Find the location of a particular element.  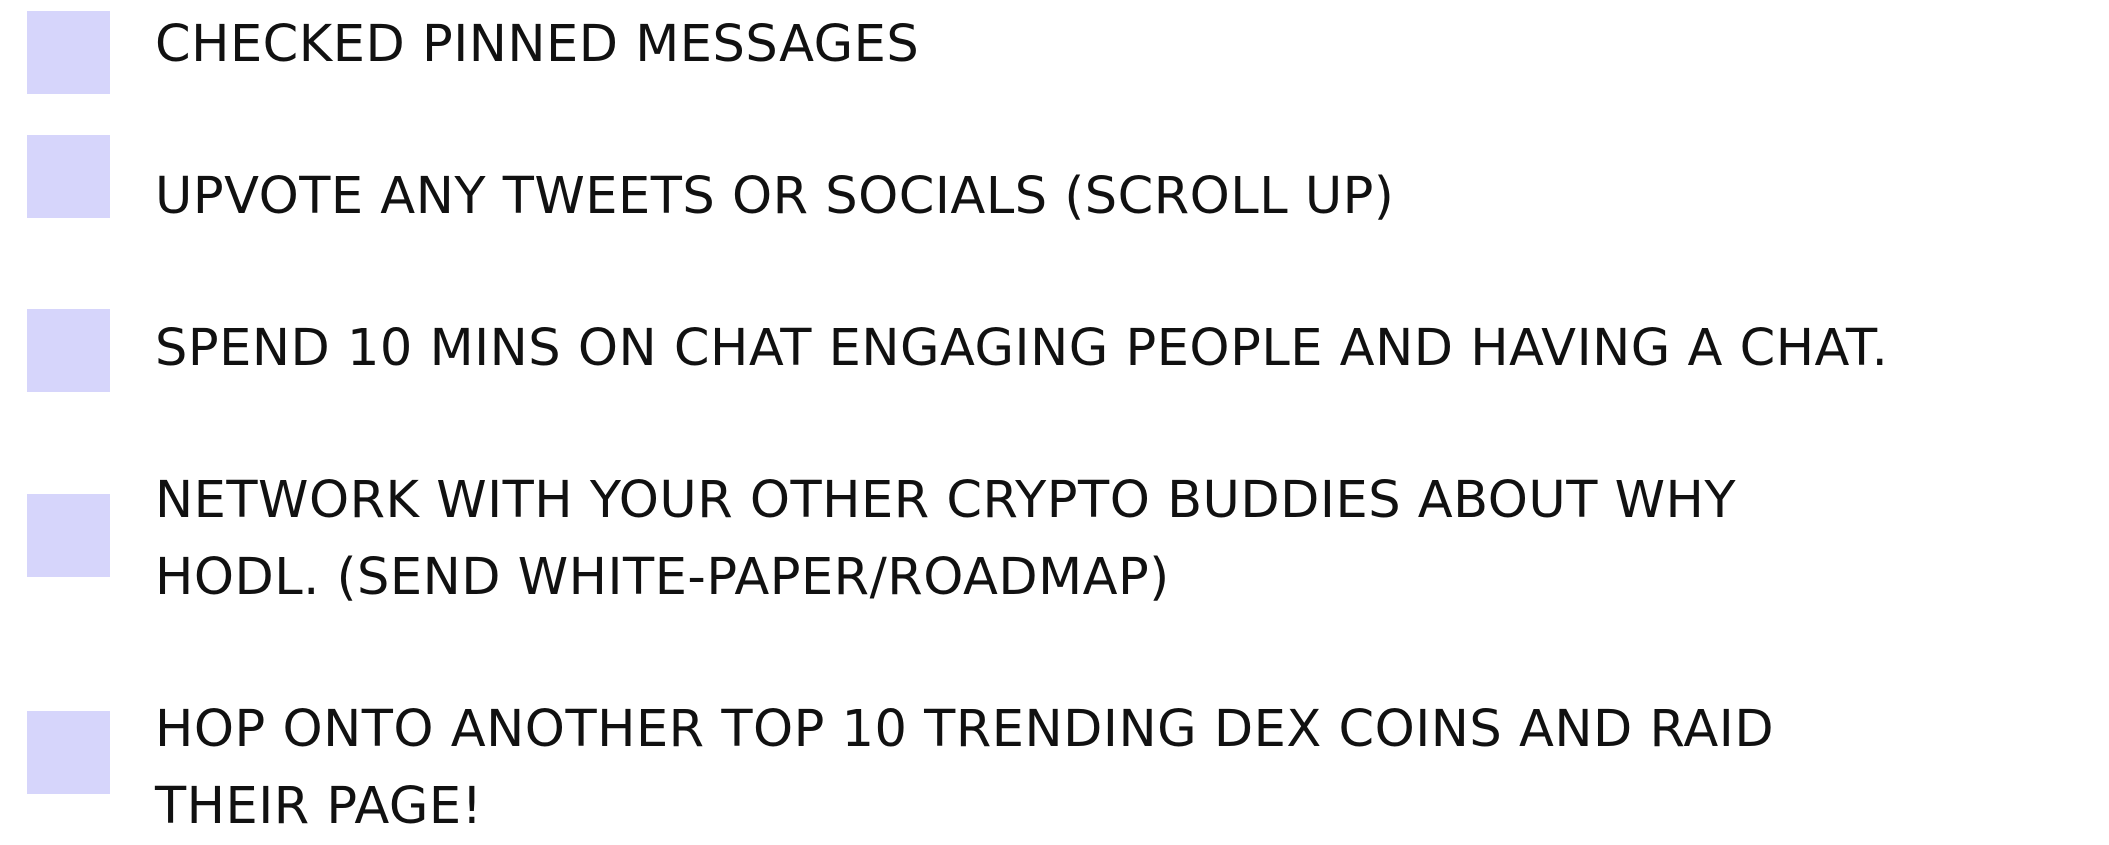

checklist-item-label: UPVOTE ANY TWEETS OR SOCIALS (SCROLL UP) is located at coordinates (775, 196).